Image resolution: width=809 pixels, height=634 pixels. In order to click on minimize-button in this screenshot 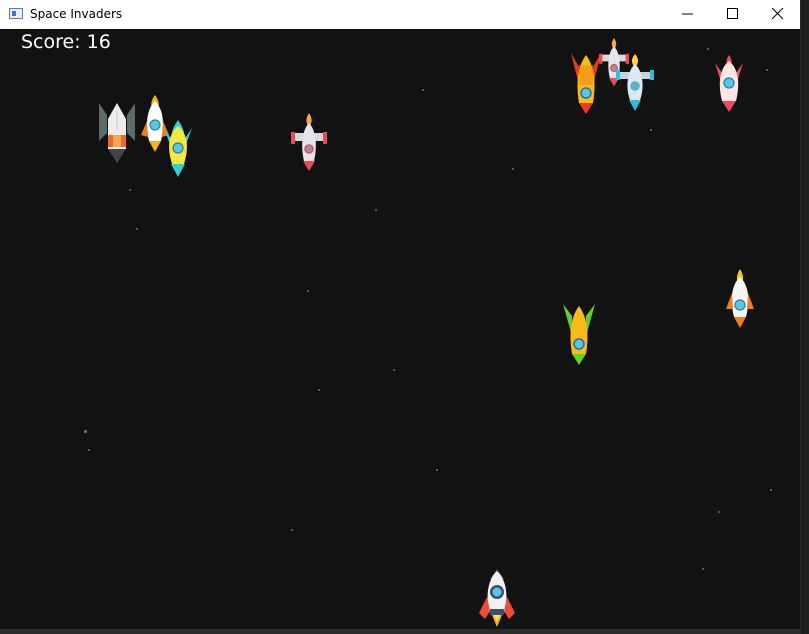, I will do `click(688, 14)`.